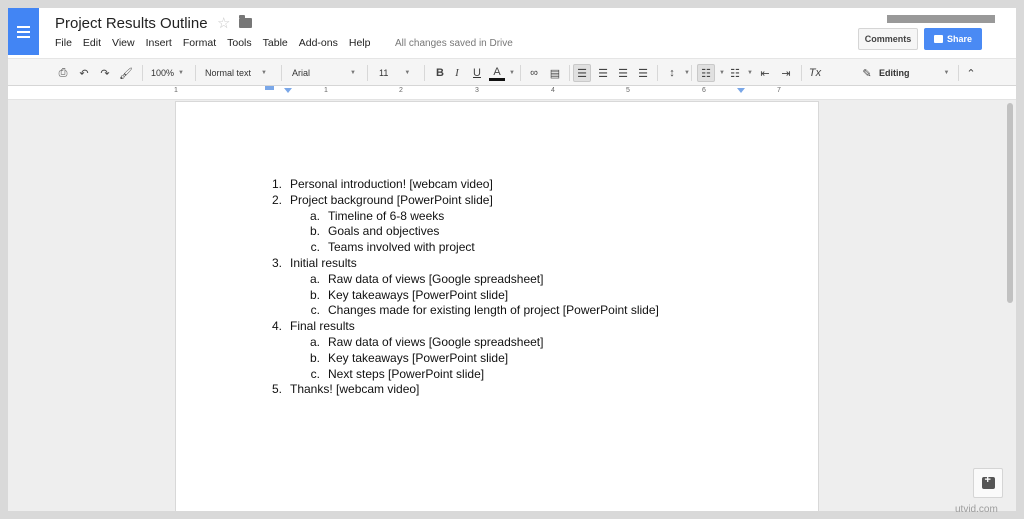 The width and height of the screenshot is (1024, 519). I want to click on menu-edit: Edit, so click(92, 43).